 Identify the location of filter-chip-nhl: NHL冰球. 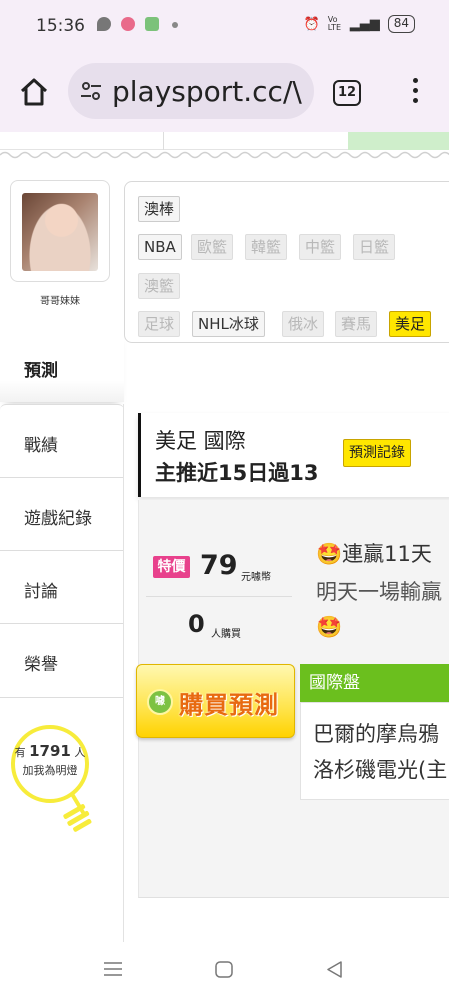
(228, 324).